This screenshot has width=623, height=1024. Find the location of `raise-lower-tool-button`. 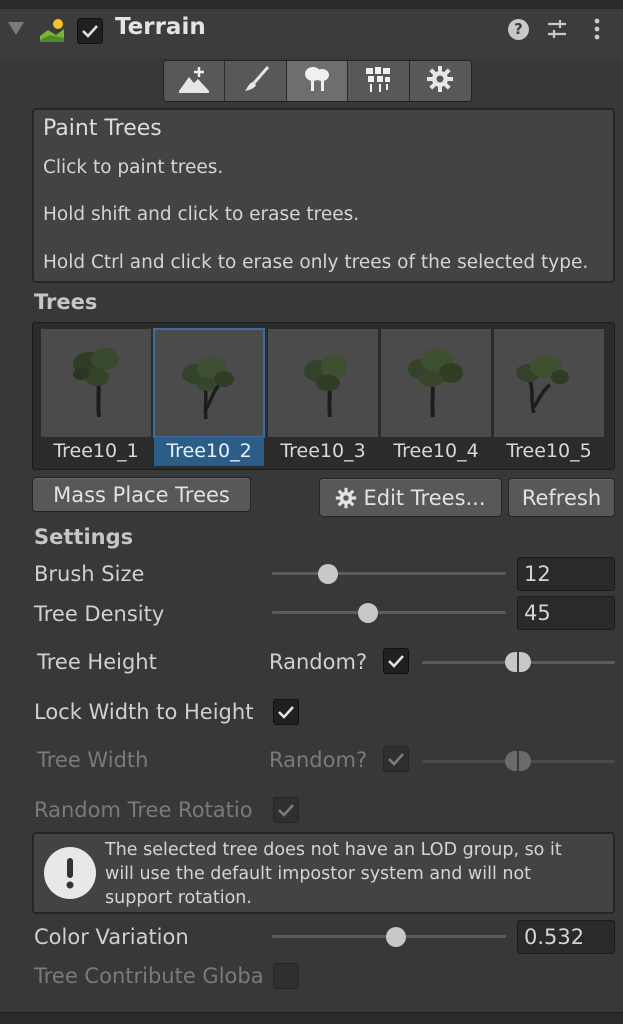

raise-lower-tool-button is located at coordinates (195, 81).